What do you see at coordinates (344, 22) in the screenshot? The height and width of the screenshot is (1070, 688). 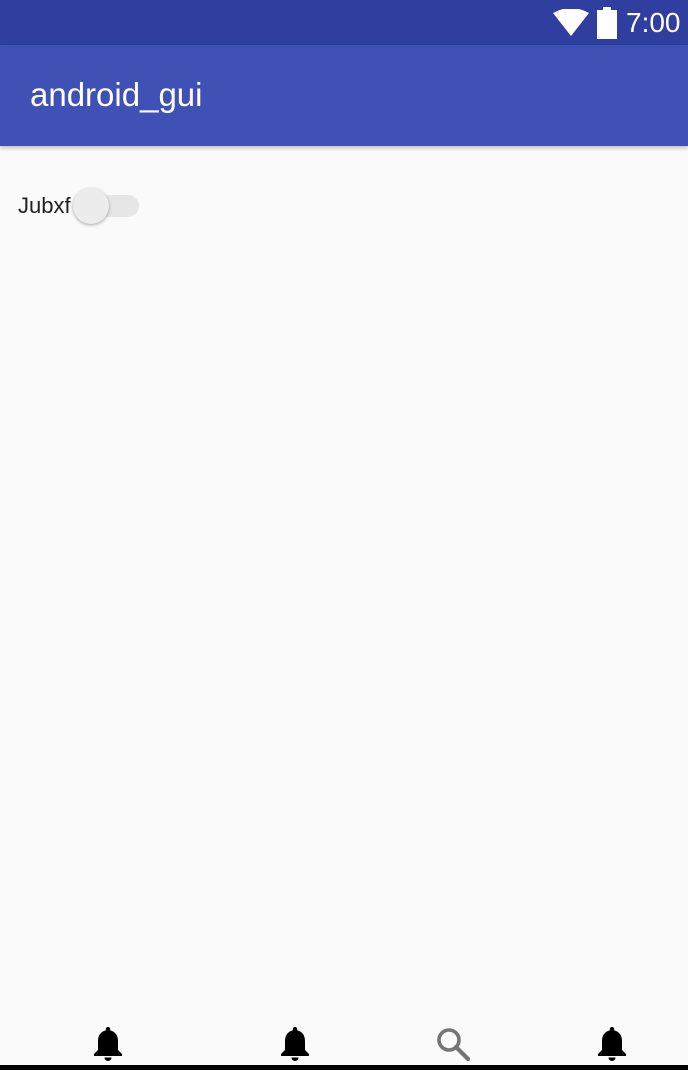 I see `status-bar: 7:00` at bounding box center [344, 22].